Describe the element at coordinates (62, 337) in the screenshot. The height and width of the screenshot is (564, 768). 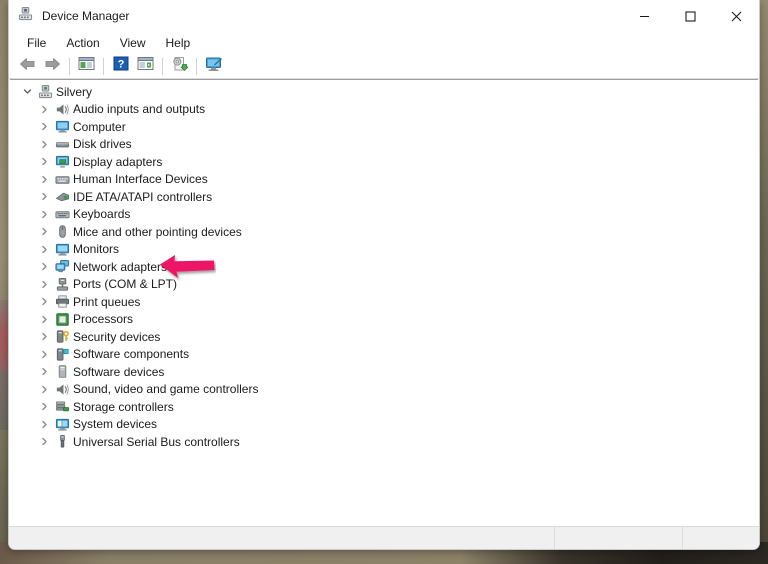
I see `security-key-icon` at that location.